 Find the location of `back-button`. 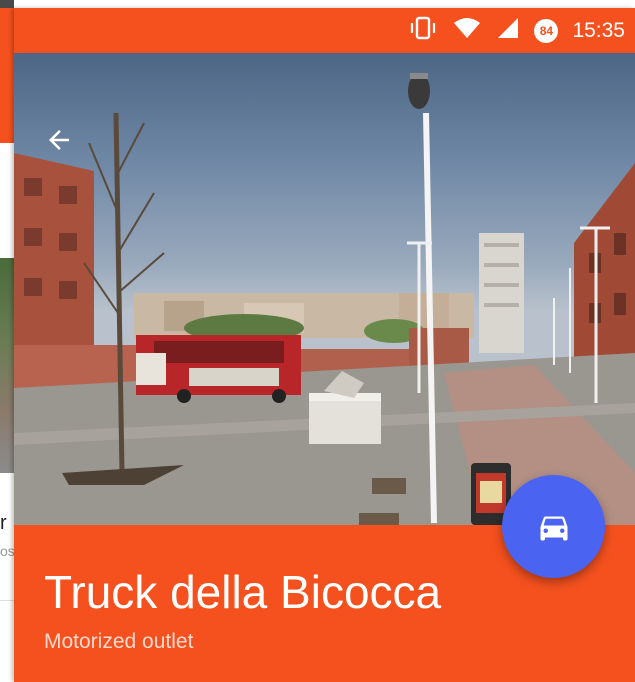

back-button is located at coordinates (64, 145).